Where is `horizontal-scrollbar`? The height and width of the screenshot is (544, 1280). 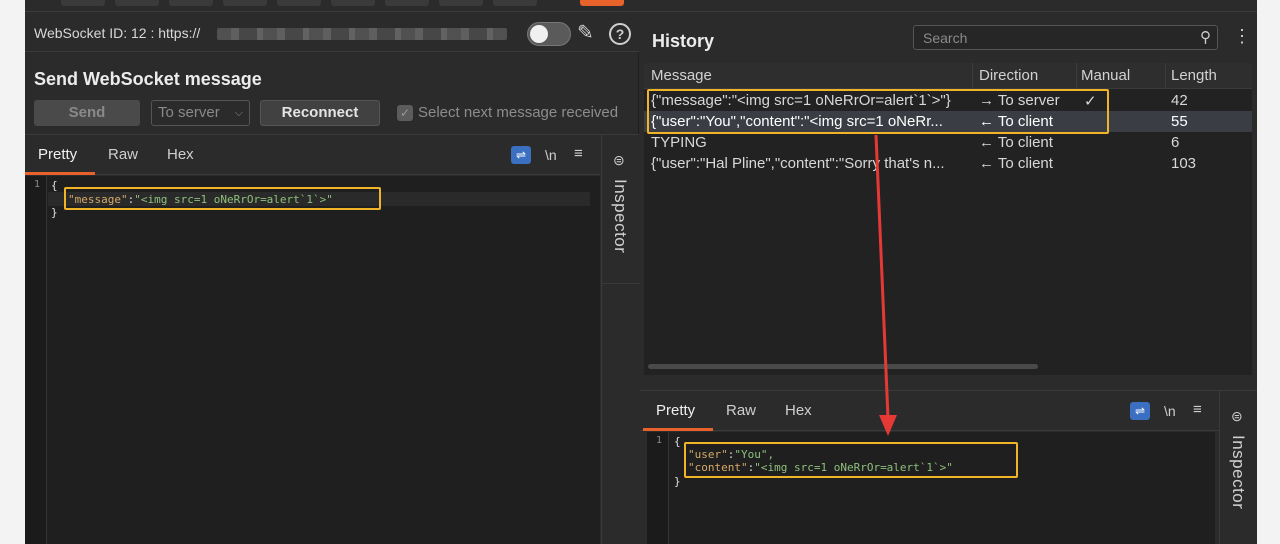 horizontal-scrollbar is located at coordinates (843, 366).